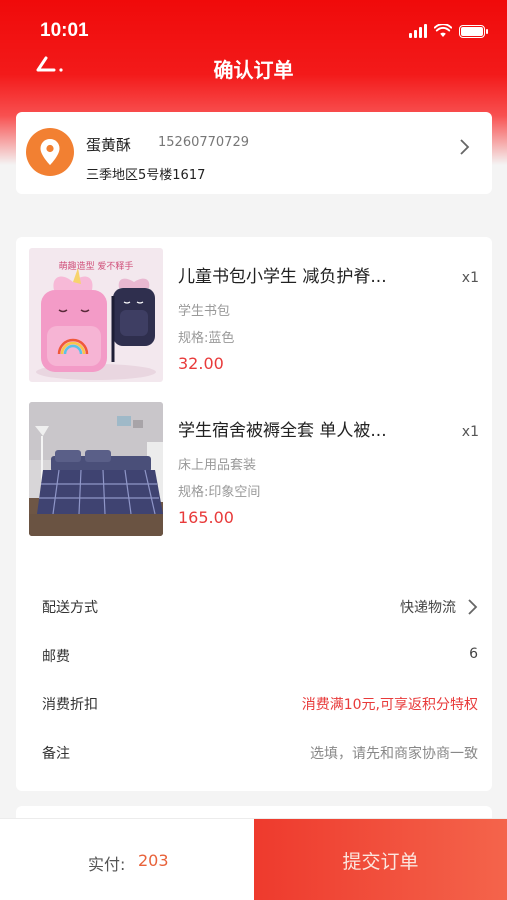 The image size is (507, 900). What do you see at coordinates (50, 152) in the screenshot?
I see `location-pin-icon` at bounding box center [50, 152].